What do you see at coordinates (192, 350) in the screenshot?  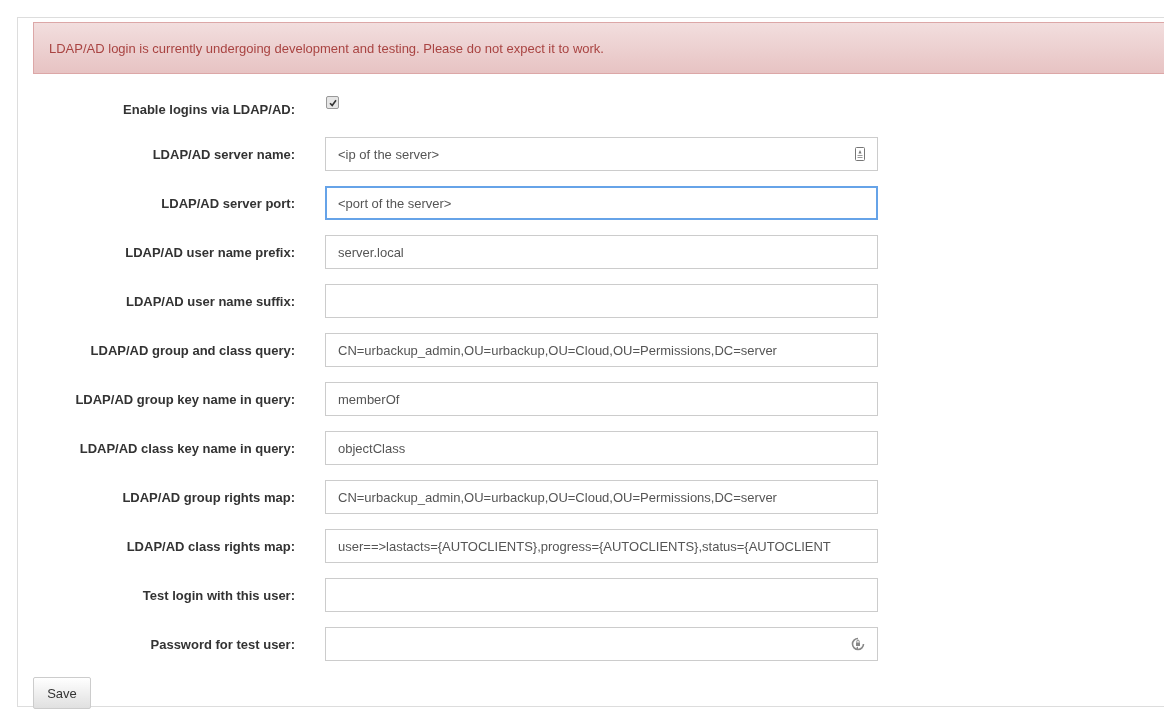 I see `field-label: LDAP/AD group and class query:` at bounding box center [192, 350].